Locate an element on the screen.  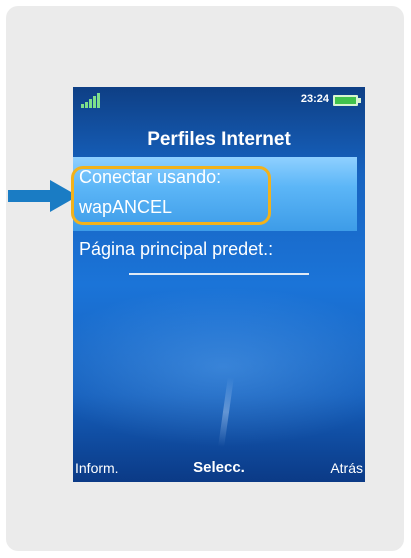
signal-strength-icon is located at coordinates (90, 100).